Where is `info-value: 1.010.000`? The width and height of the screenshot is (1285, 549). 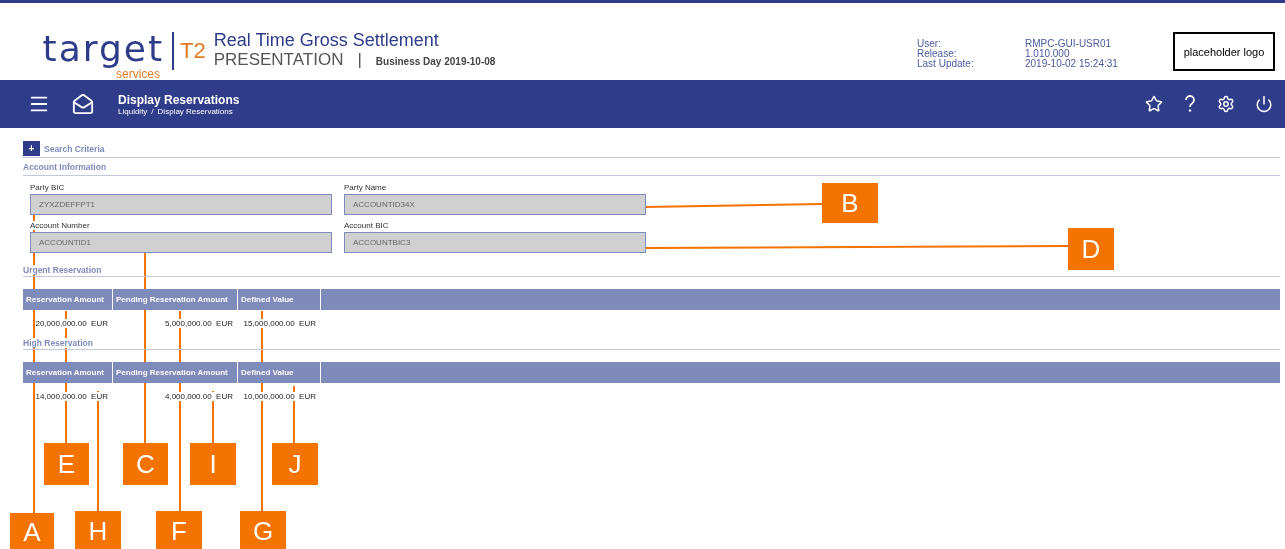 info-value: 1.010.000 is located at coordinates (1048, 54).